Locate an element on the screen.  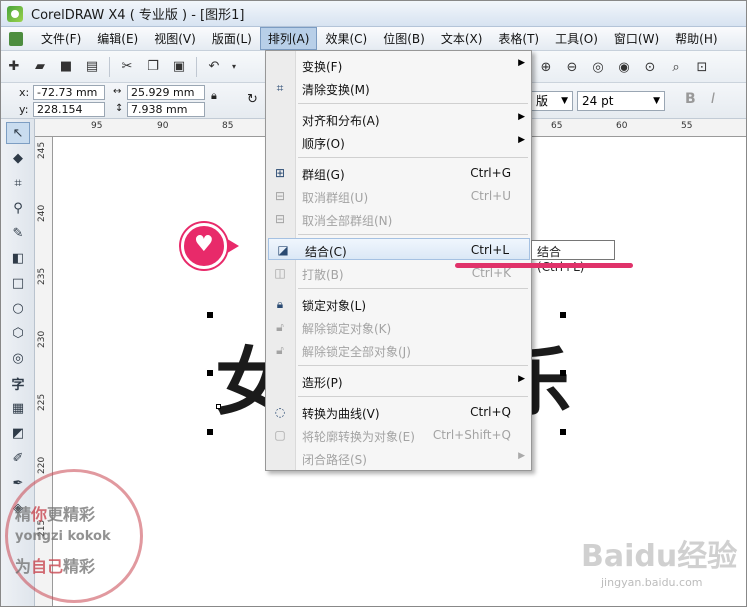
menu-item-convert-to-curves: ◌ 转换为曲线(V) Ctrl+Q is located at coordinates (398, 412).